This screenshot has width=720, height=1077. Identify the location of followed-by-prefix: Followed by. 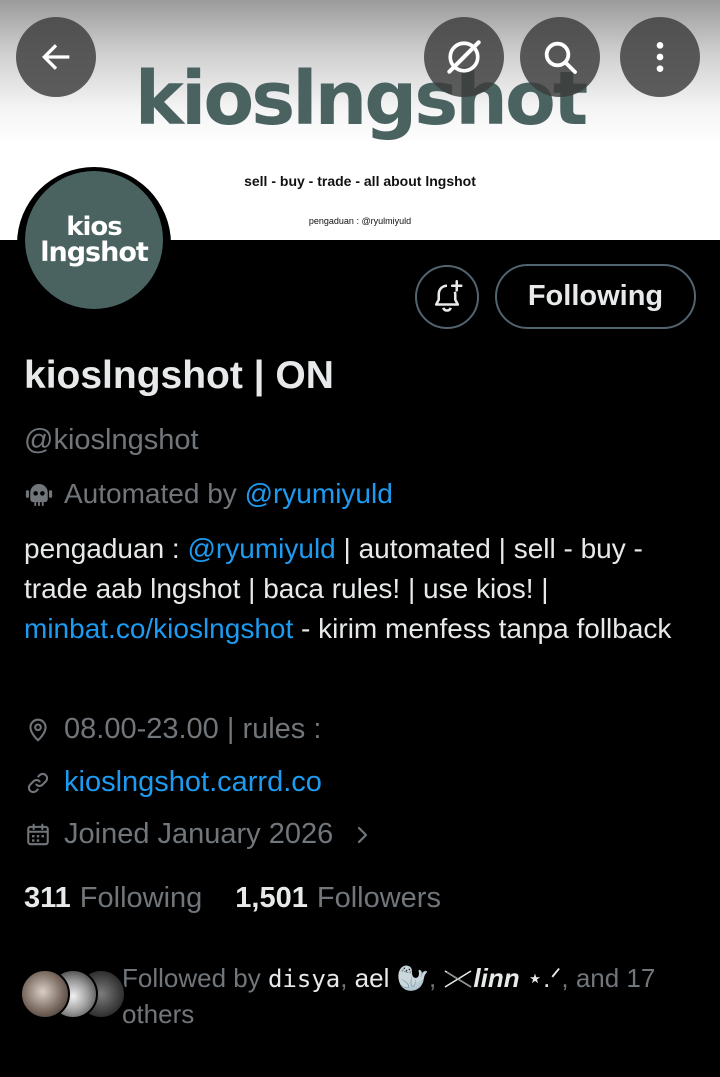
(195, 978).